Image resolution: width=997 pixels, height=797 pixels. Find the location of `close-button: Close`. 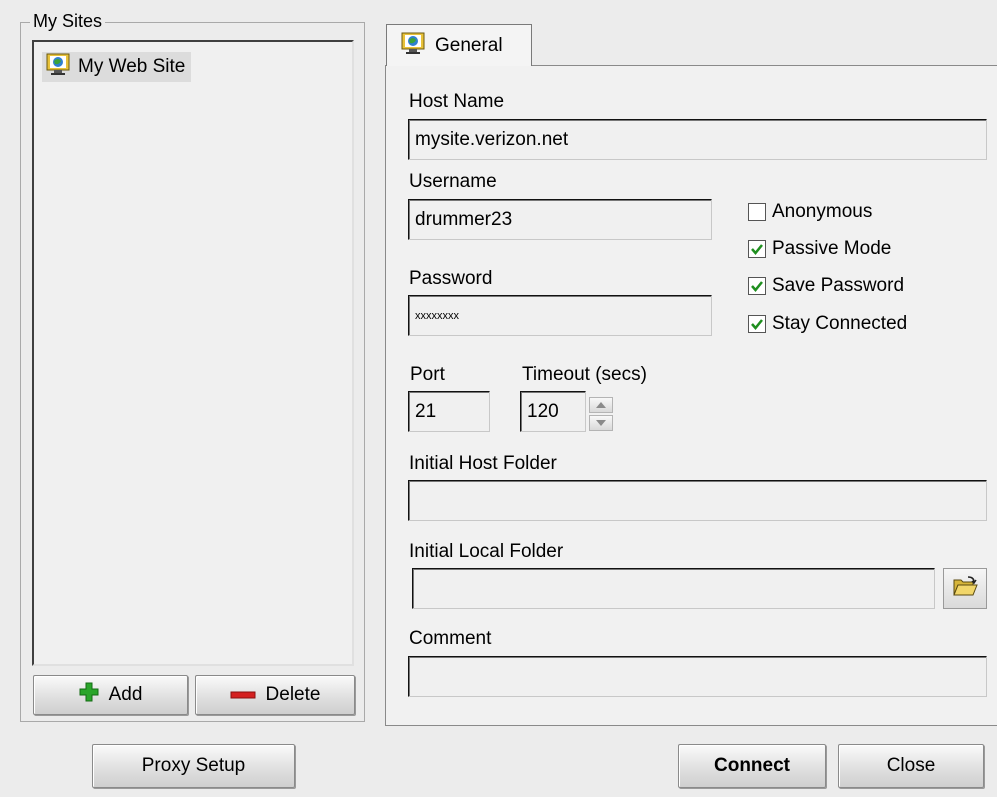

close-button: Close is located at coordinates (911, 766).